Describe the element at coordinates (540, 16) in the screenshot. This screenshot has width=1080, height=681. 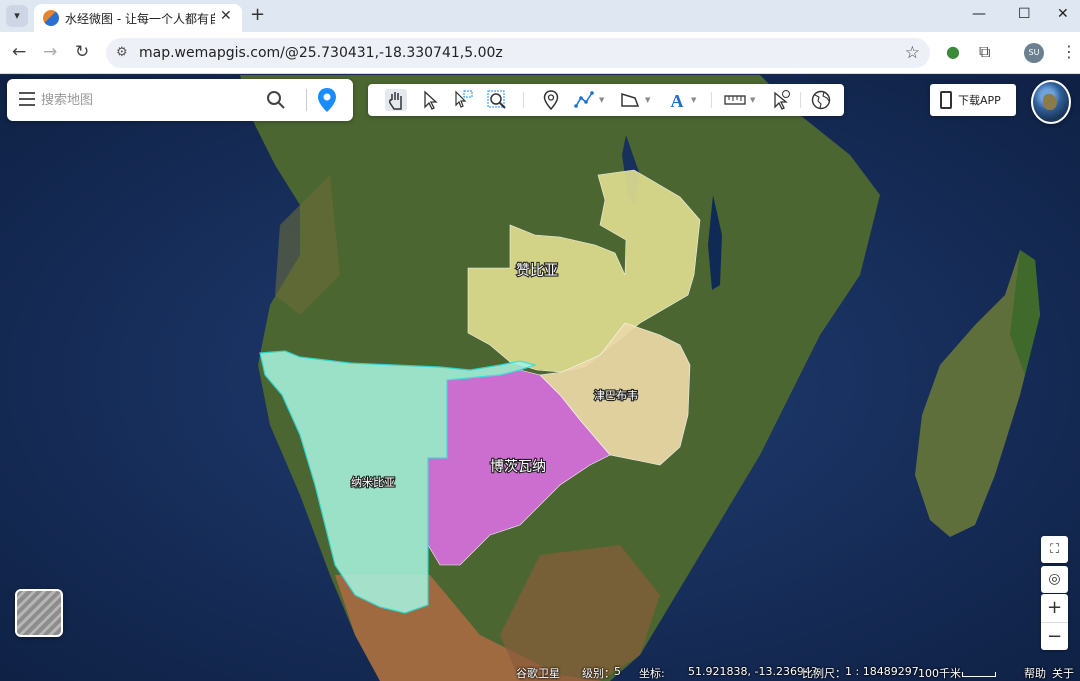
I see `browser-tabbar: ▾ 水经微图 - 让每一个人都有自己 ✕ + — ☐ ✕` at that location.